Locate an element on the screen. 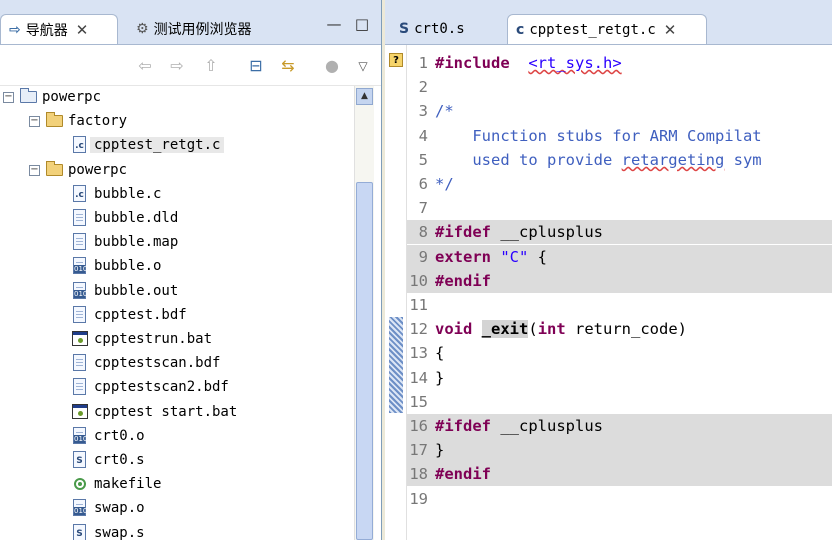 The image size is (832, 540). line-number: 8 is located at coordinates (423, 232).